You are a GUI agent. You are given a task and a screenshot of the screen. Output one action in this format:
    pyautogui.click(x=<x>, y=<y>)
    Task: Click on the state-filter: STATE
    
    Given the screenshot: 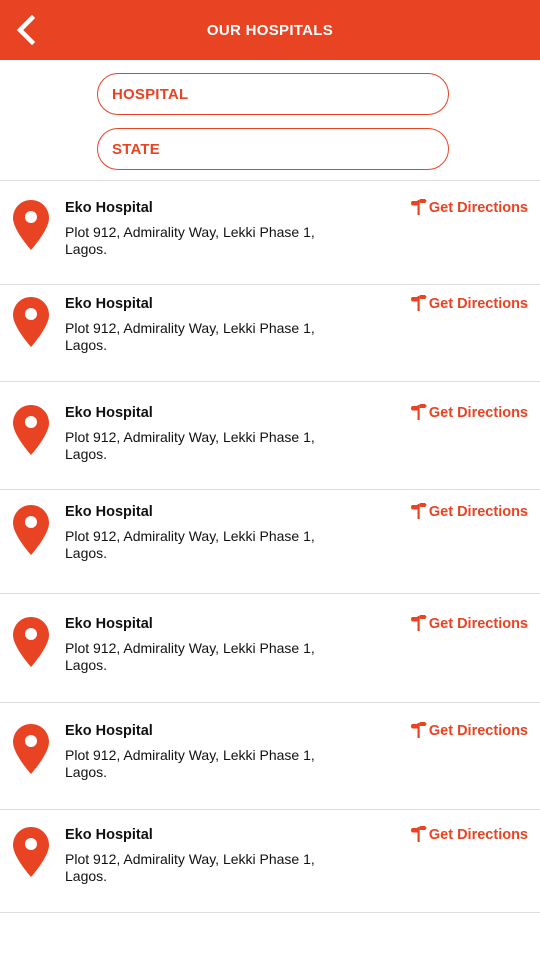 What is the action you would take?
    pyautogui.click(x=273, y=149)
    